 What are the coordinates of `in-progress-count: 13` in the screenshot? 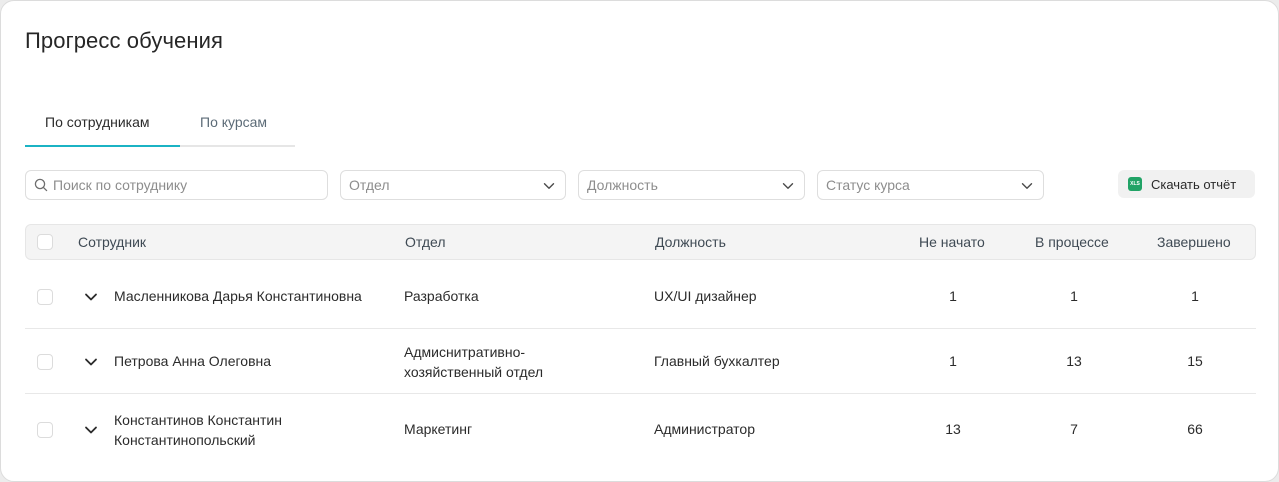 It's located at (1074, 361).